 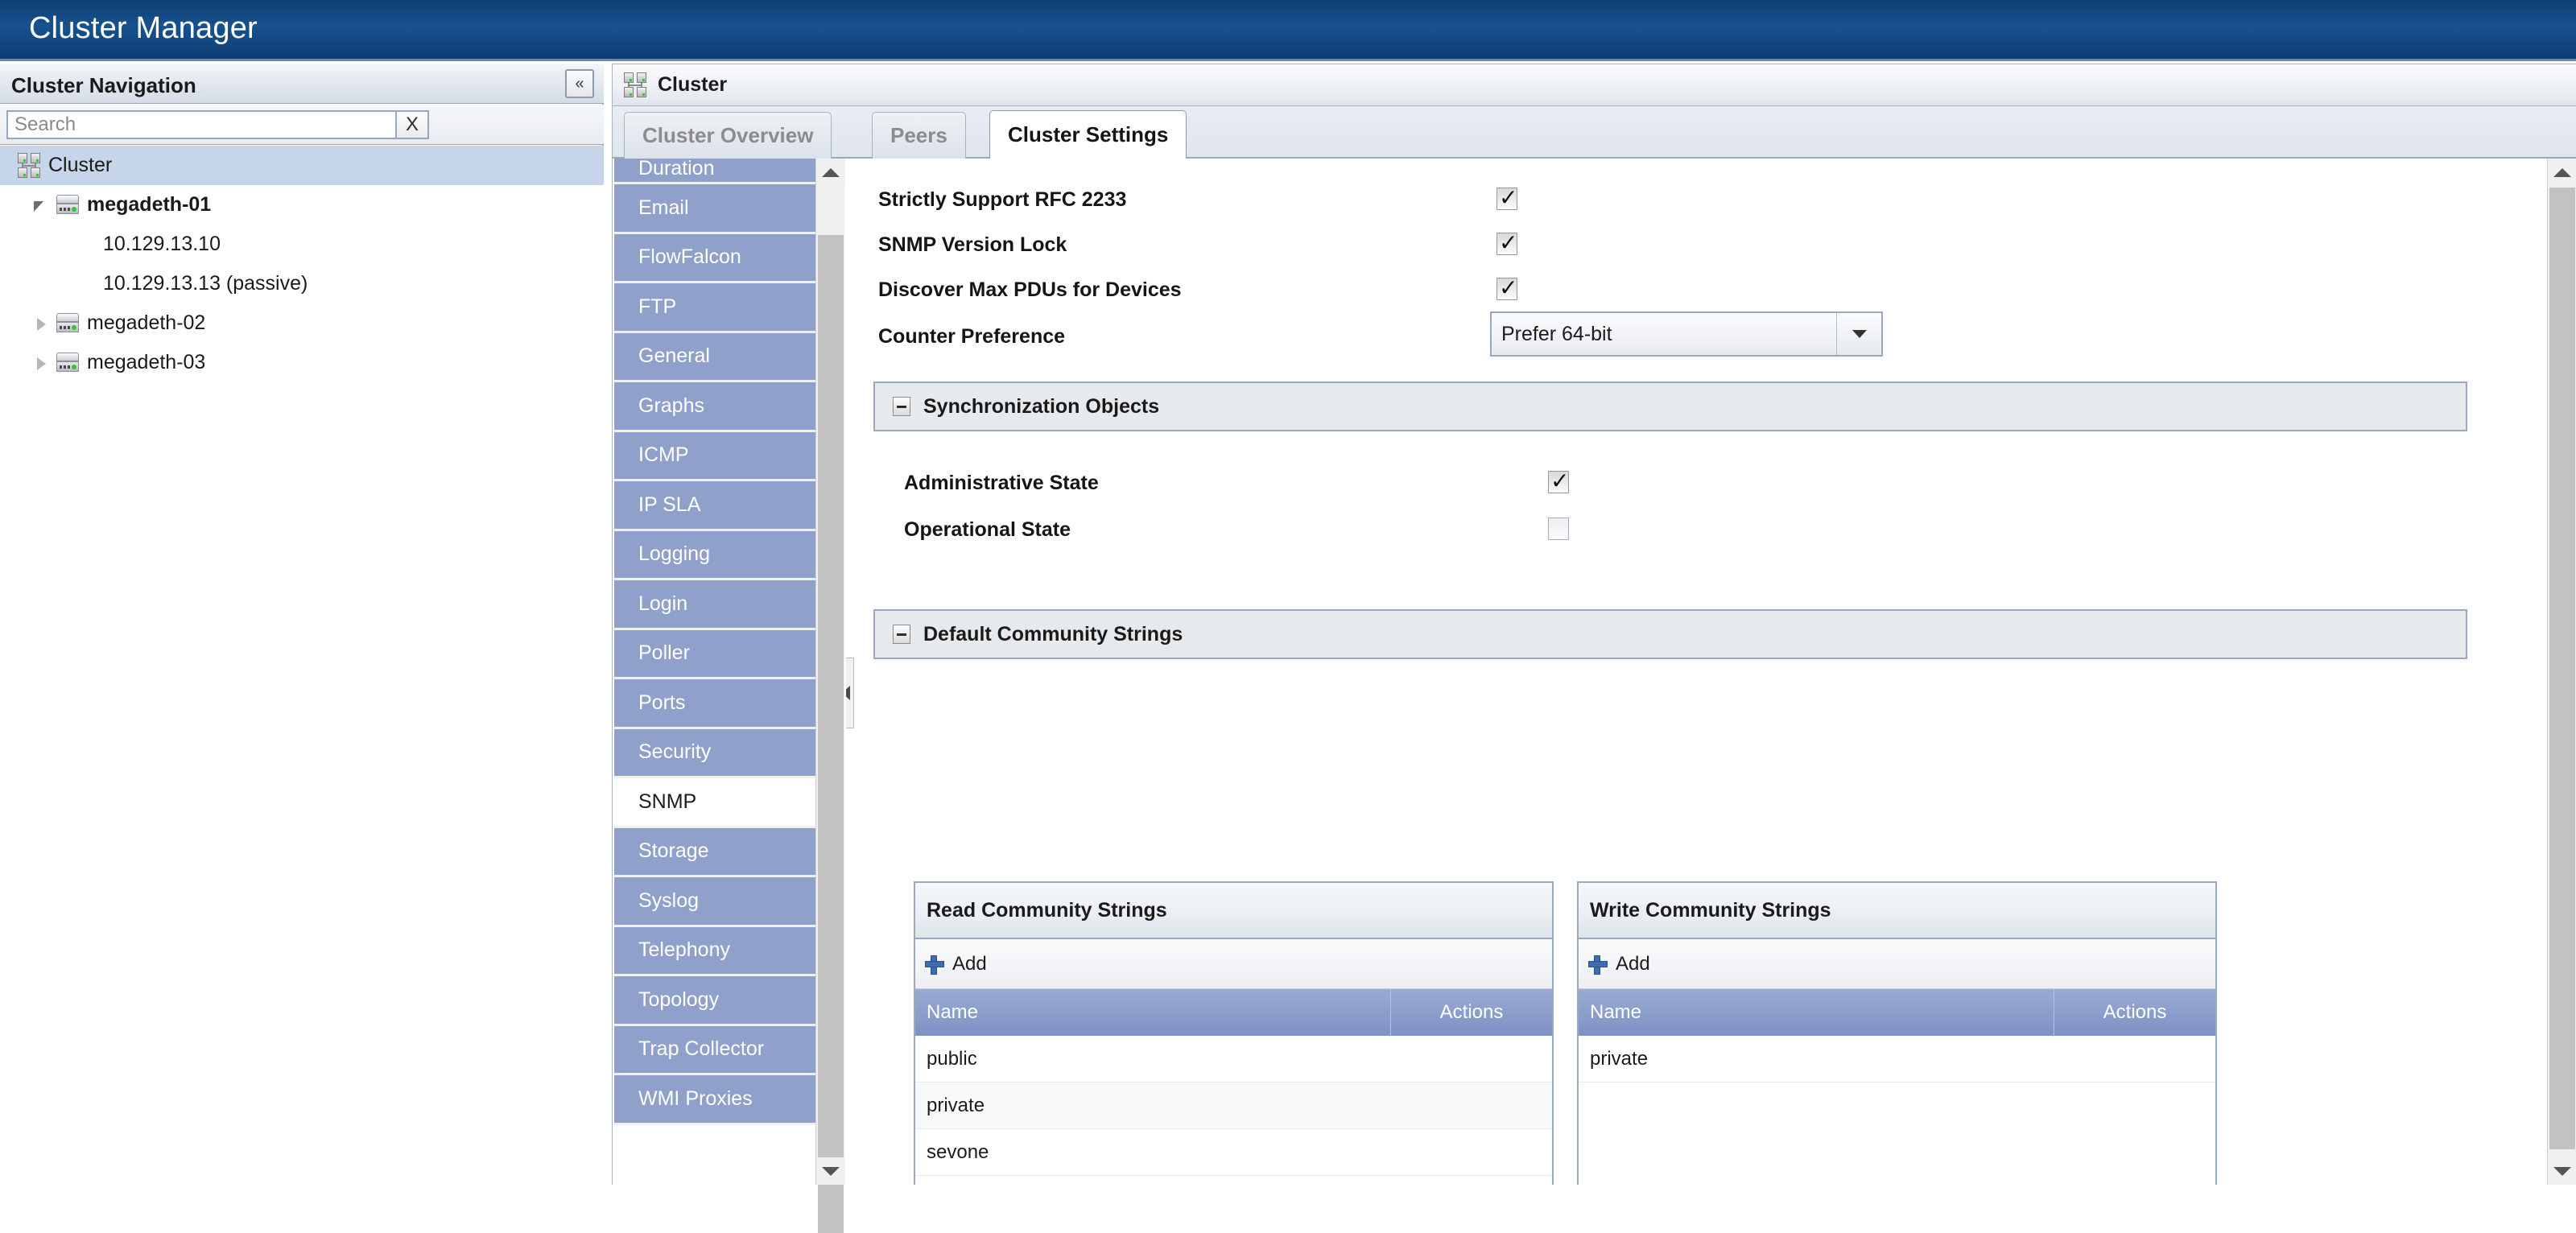 I want to click on section-title: Default Community Strings, so click(x=1053, y=635).